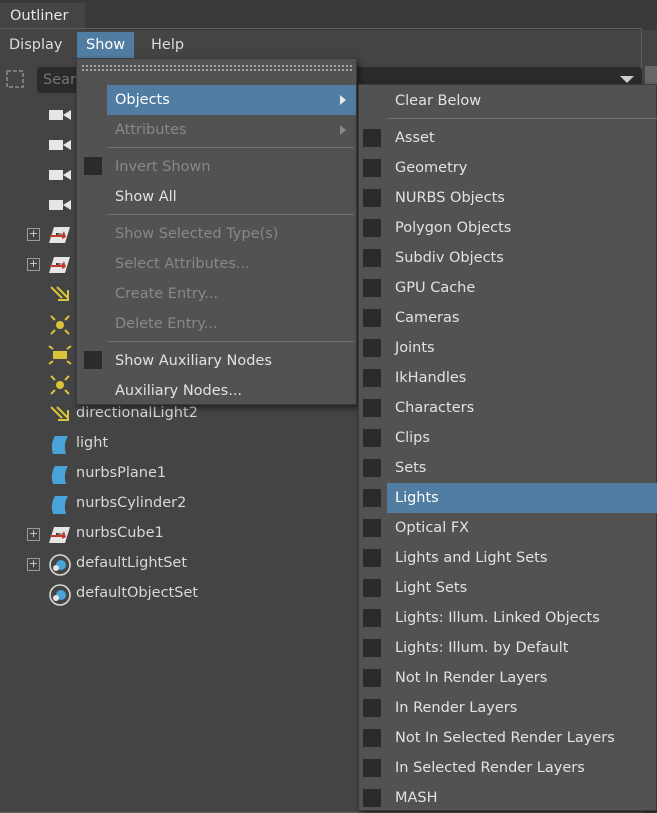 This screenshot has width=657, height=813. What do you see at coordinates (217, 68) in the screenshot?
I see `tear-off-handle` at bounding box center [217, 68].